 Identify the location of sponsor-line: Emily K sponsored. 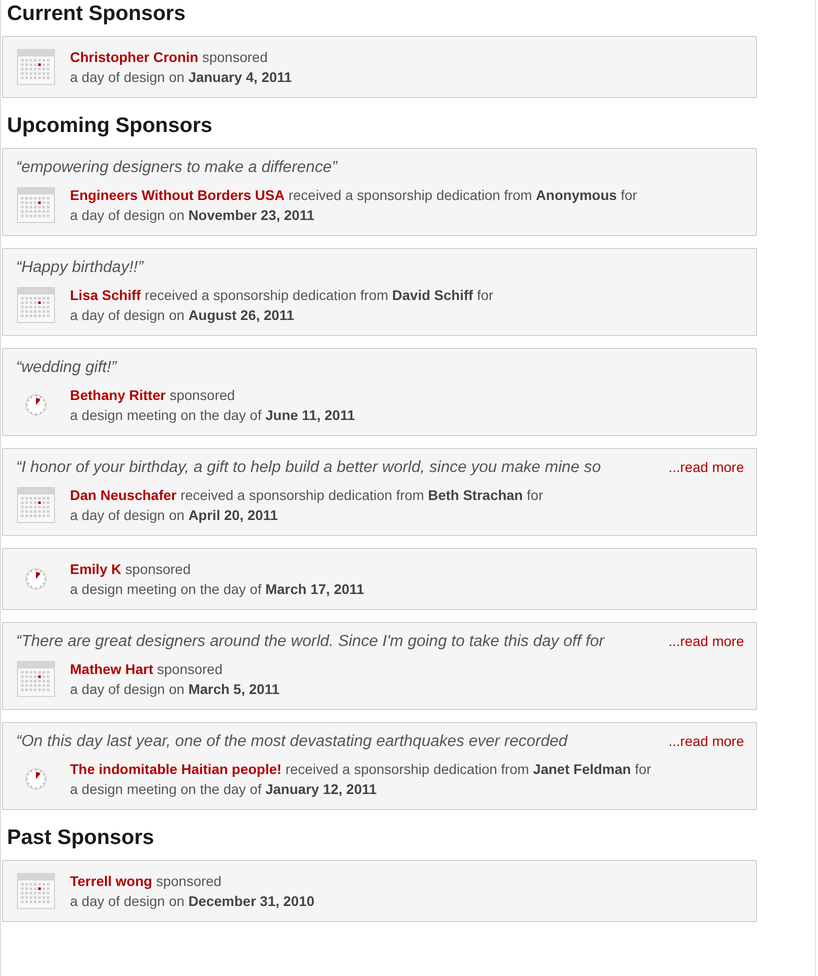
(131, 569).